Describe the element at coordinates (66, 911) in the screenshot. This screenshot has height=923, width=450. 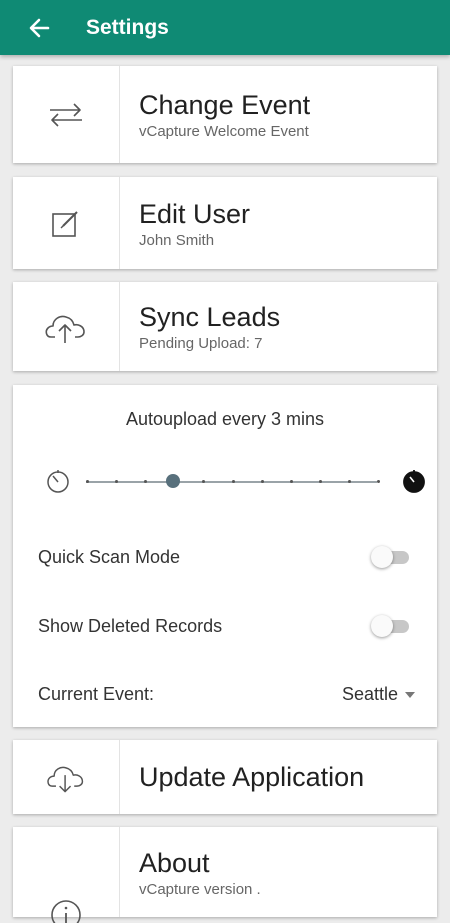
I see `info-icon` at that location.